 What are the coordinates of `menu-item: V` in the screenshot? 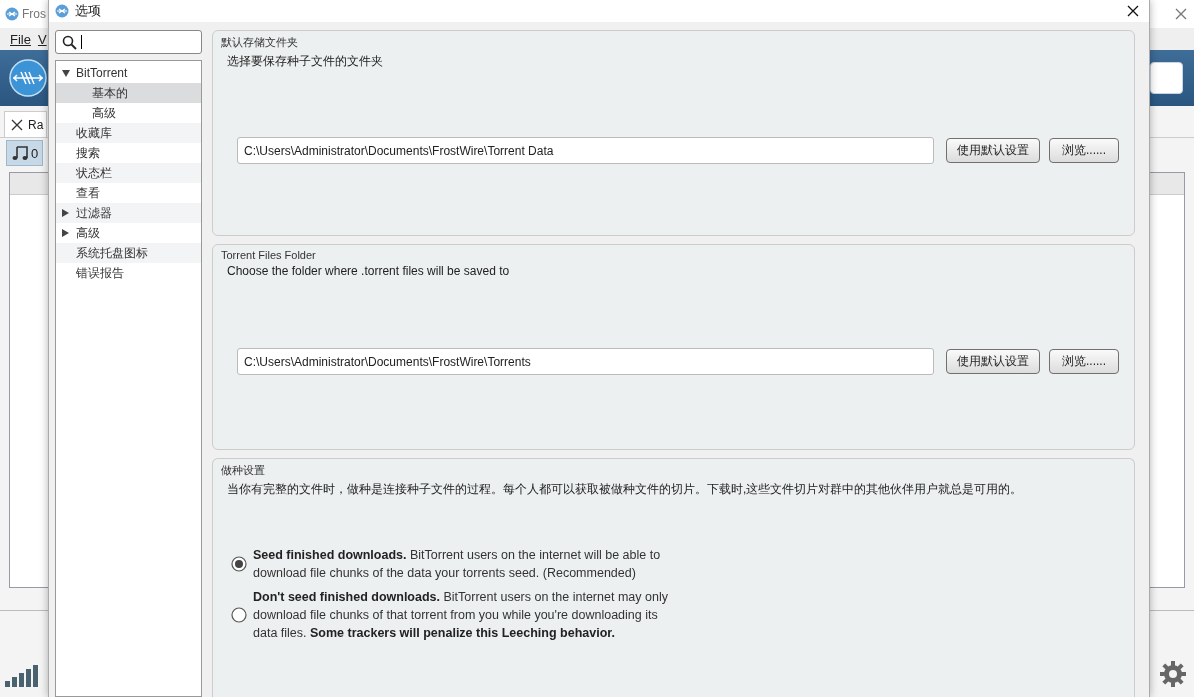 It's located at (42, 39).